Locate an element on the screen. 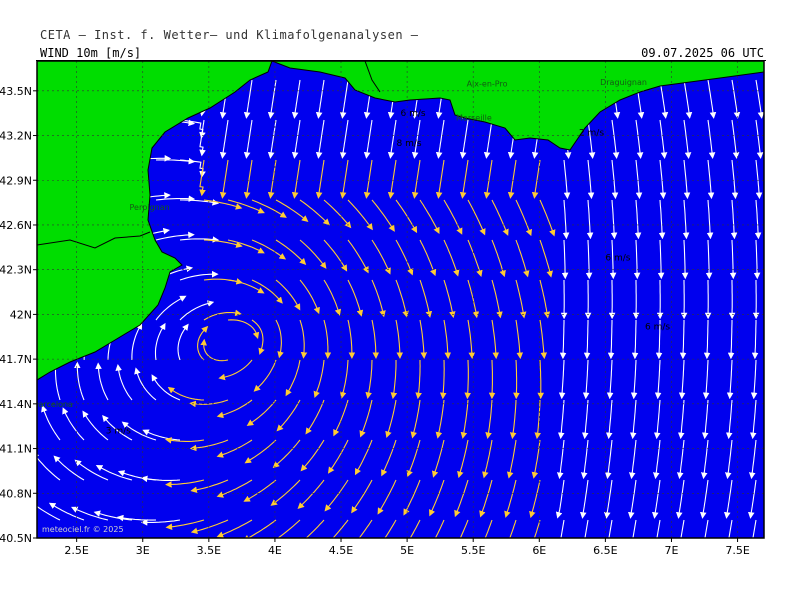 The image size is (800, 600). x-tick-label: 7E is located at coordinates (671, 550).